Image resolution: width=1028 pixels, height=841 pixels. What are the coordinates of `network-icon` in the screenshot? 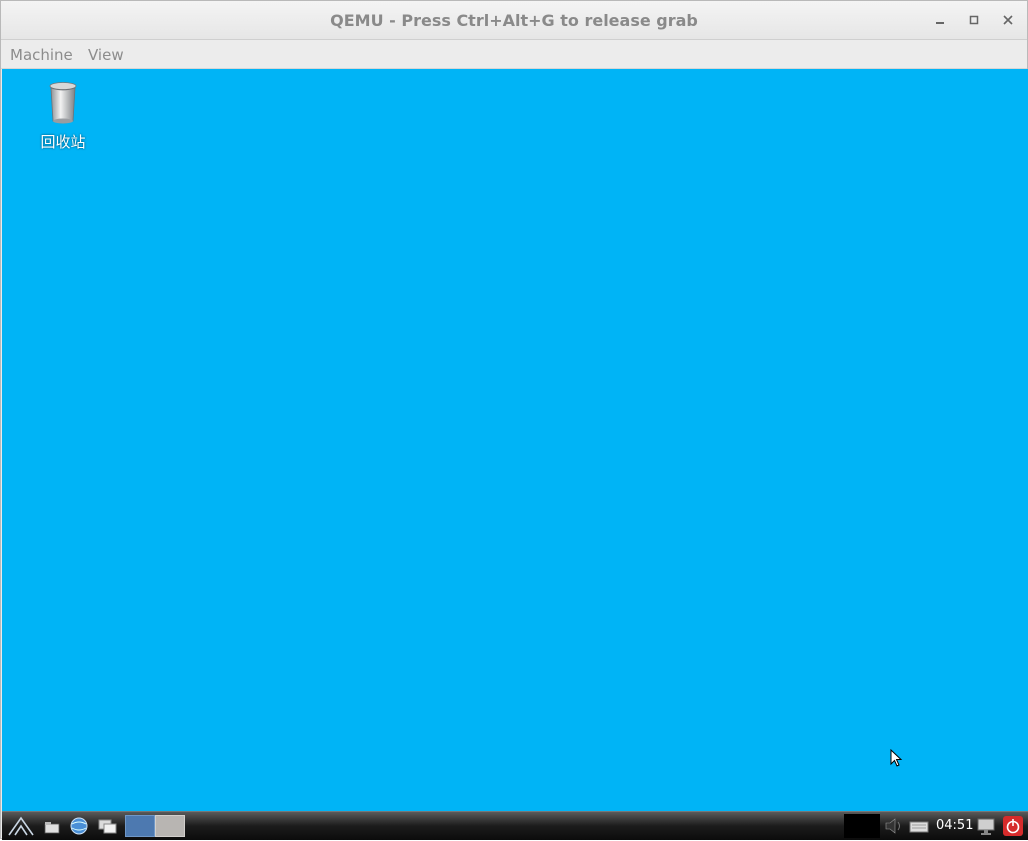 It's located at (986, 826).